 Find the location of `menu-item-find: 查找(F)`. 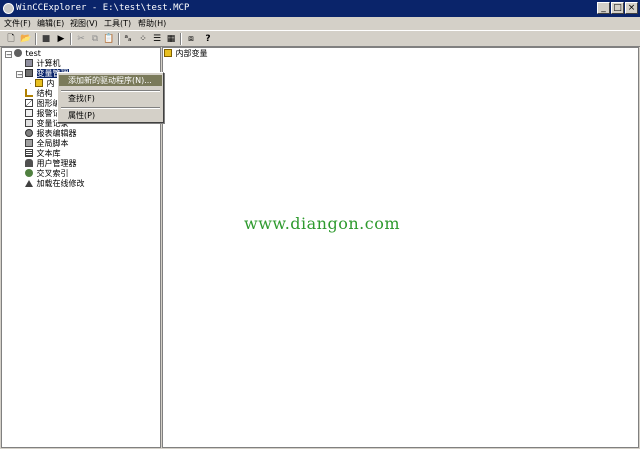

menu-item-find: 查找(F) is located at coordinates (110, 98).